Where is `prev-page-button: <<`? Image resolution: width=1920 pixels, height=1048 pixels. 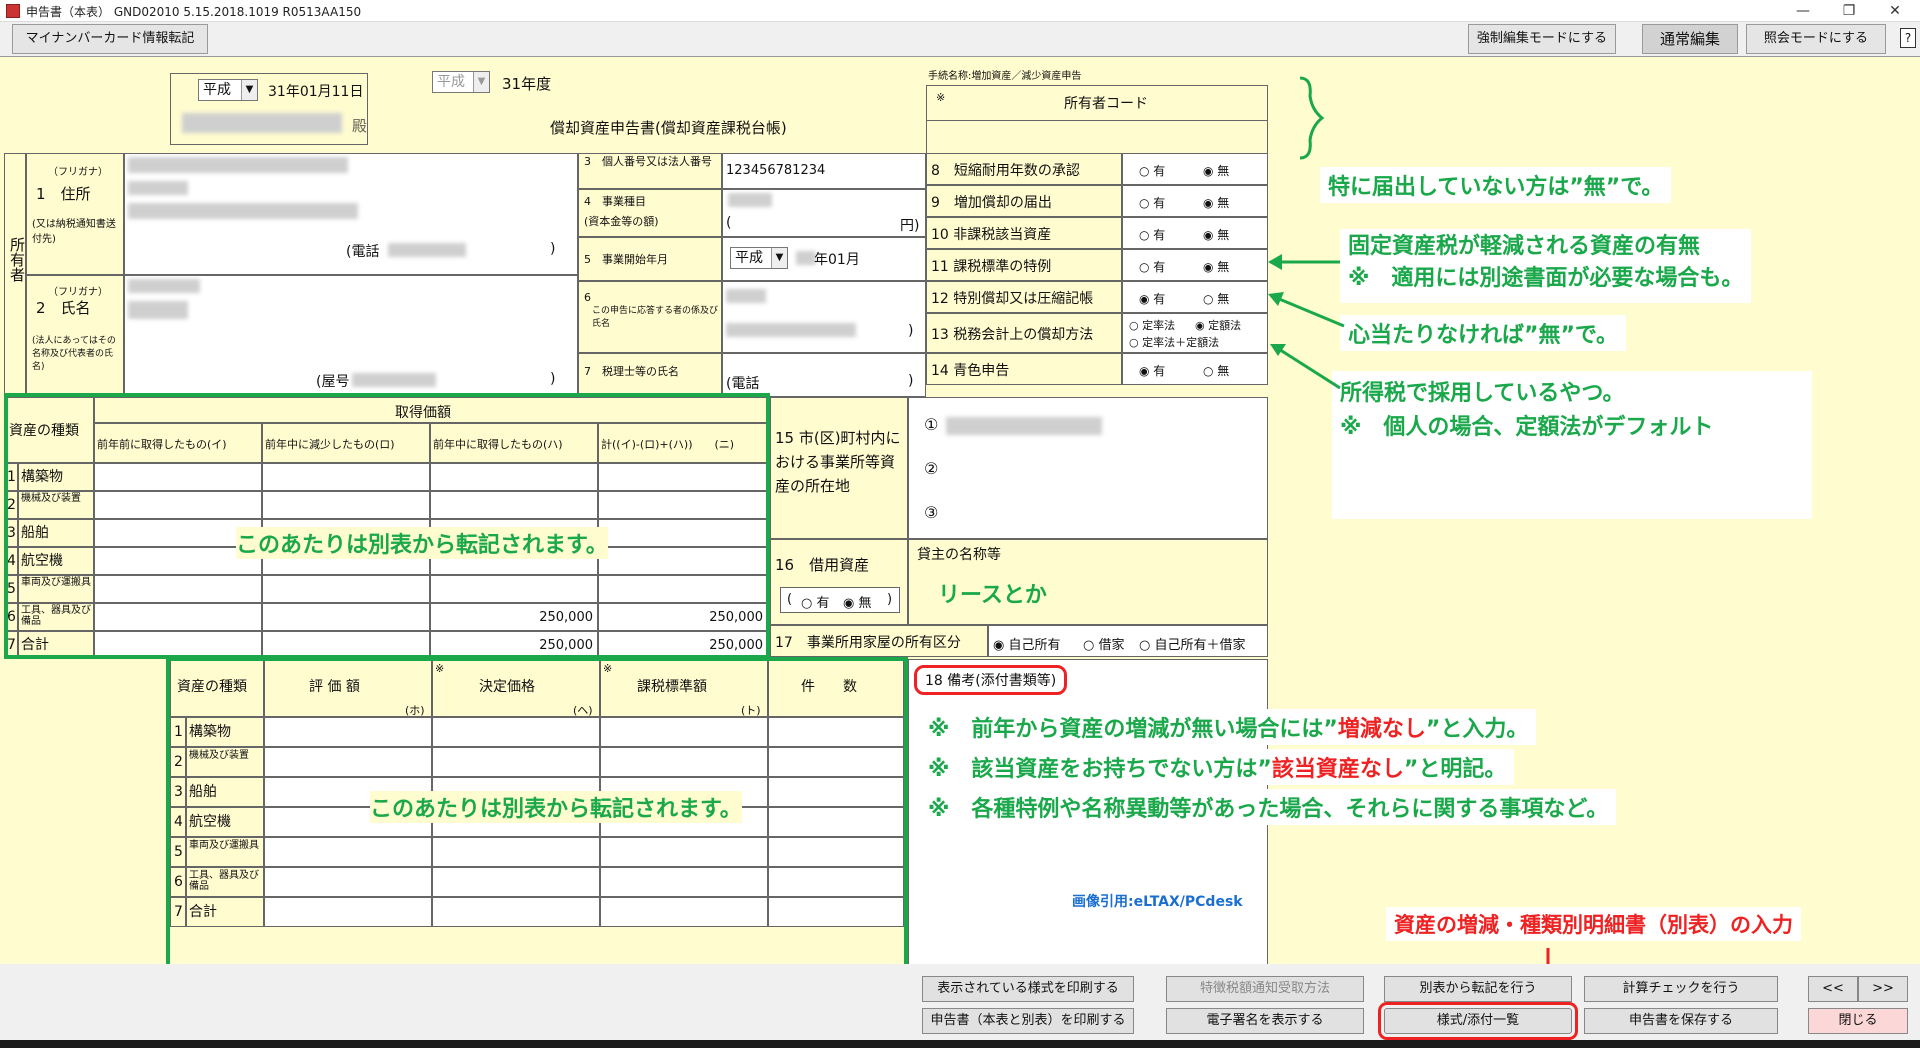
prev-page-button: << is located at coordinates (1833, 989).